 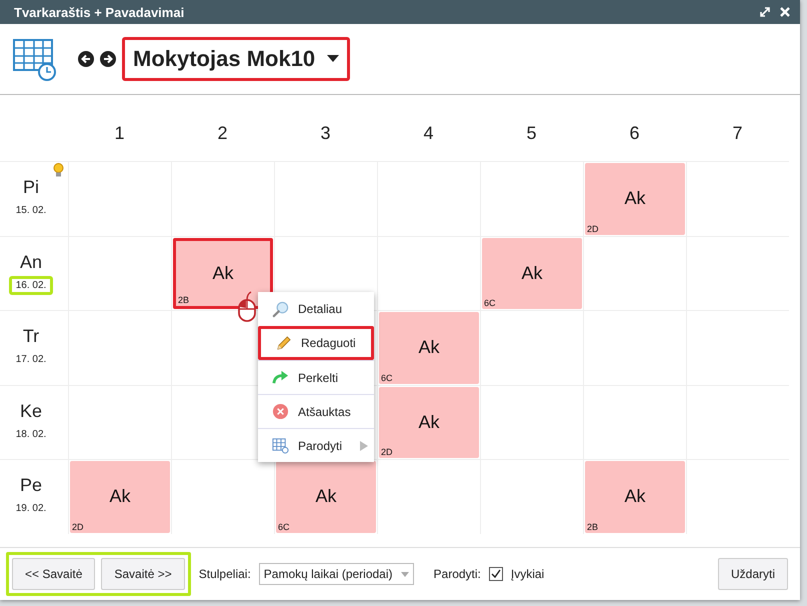 What do you see at coordinates (224, 574) in the screenshot?
I see `columns-label: Stulpeliai:` at bounding box center [224, 574].